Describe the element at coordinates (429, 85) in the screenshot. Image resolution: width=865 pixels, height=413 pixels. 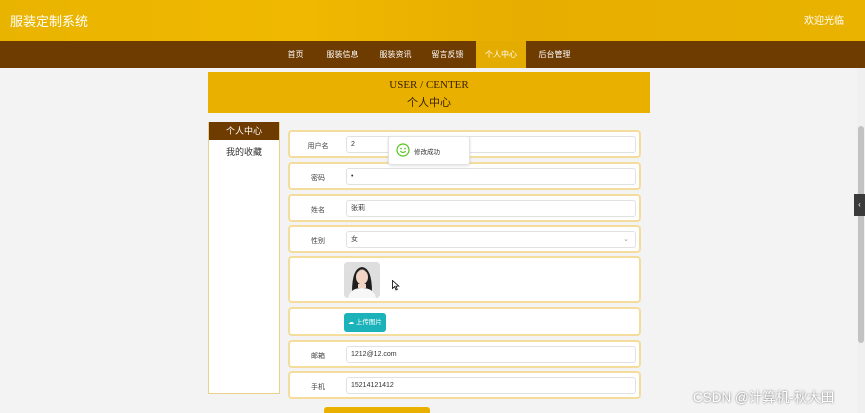
I see `banner-title-en: USER / CENTER` at that location.